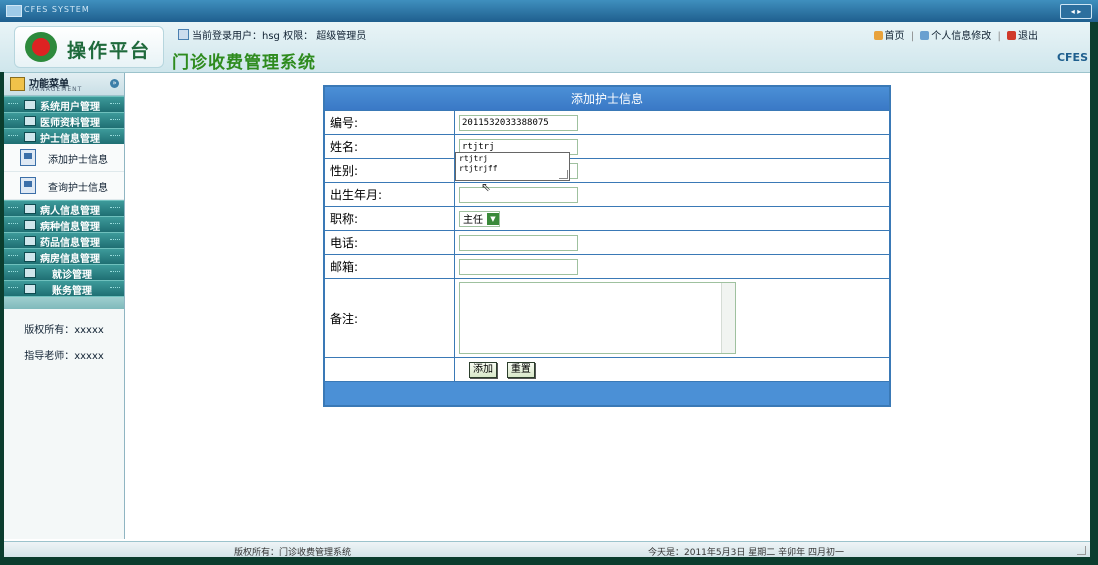 This screenshot has height=565, width=1098. I want to click on home-icon, so click(878, 35).